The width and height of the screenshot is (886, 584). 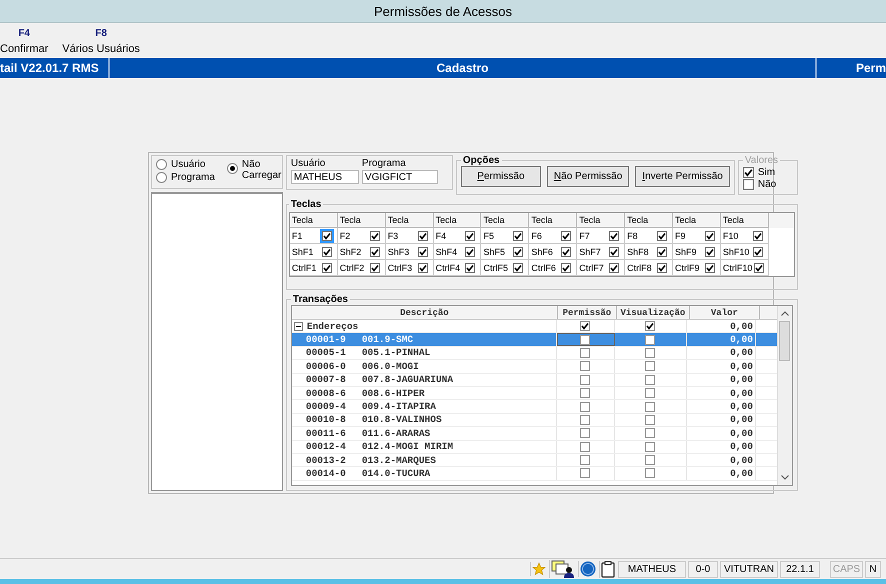 What do you see at coordinates (25, 40) in the screenshot?
I see `toolbar-button: F4 Confirmar` at bounding box center [25, 40].